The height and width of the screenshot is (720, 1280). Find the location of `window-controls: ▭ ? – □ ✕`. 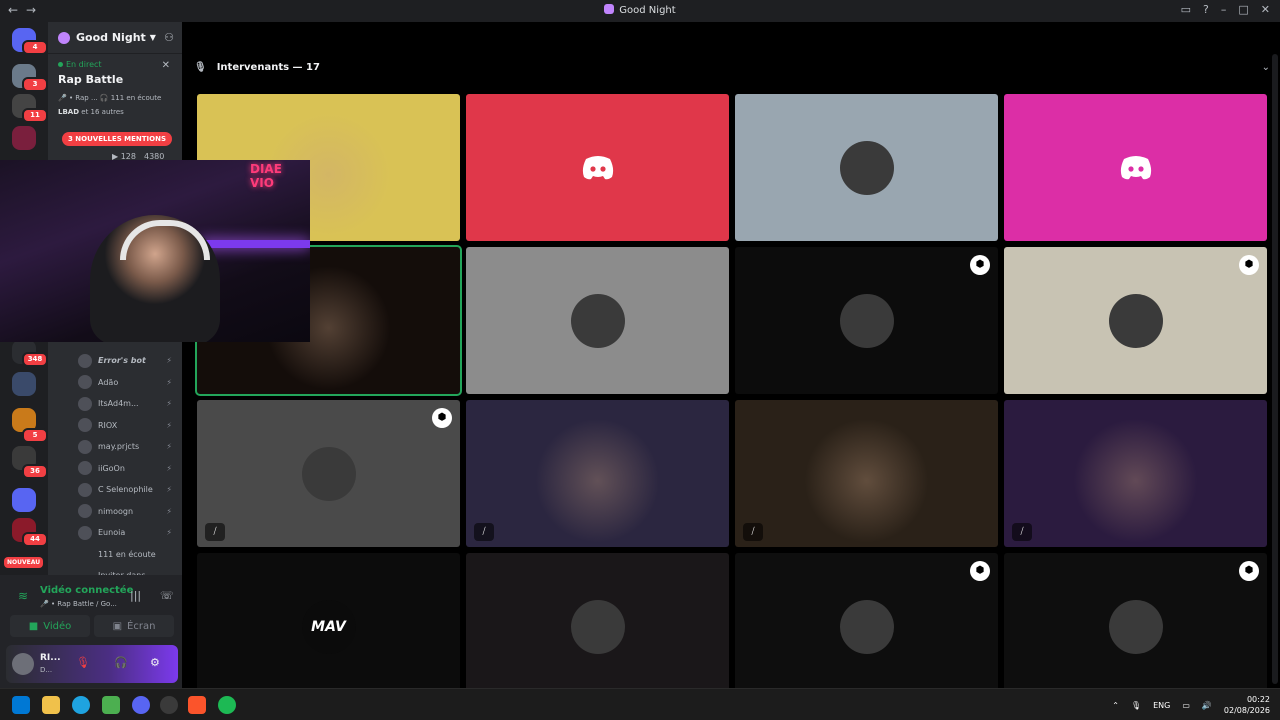

window-controls: ▭ ? – □ ✕ is located at coordinates (1225, 9).